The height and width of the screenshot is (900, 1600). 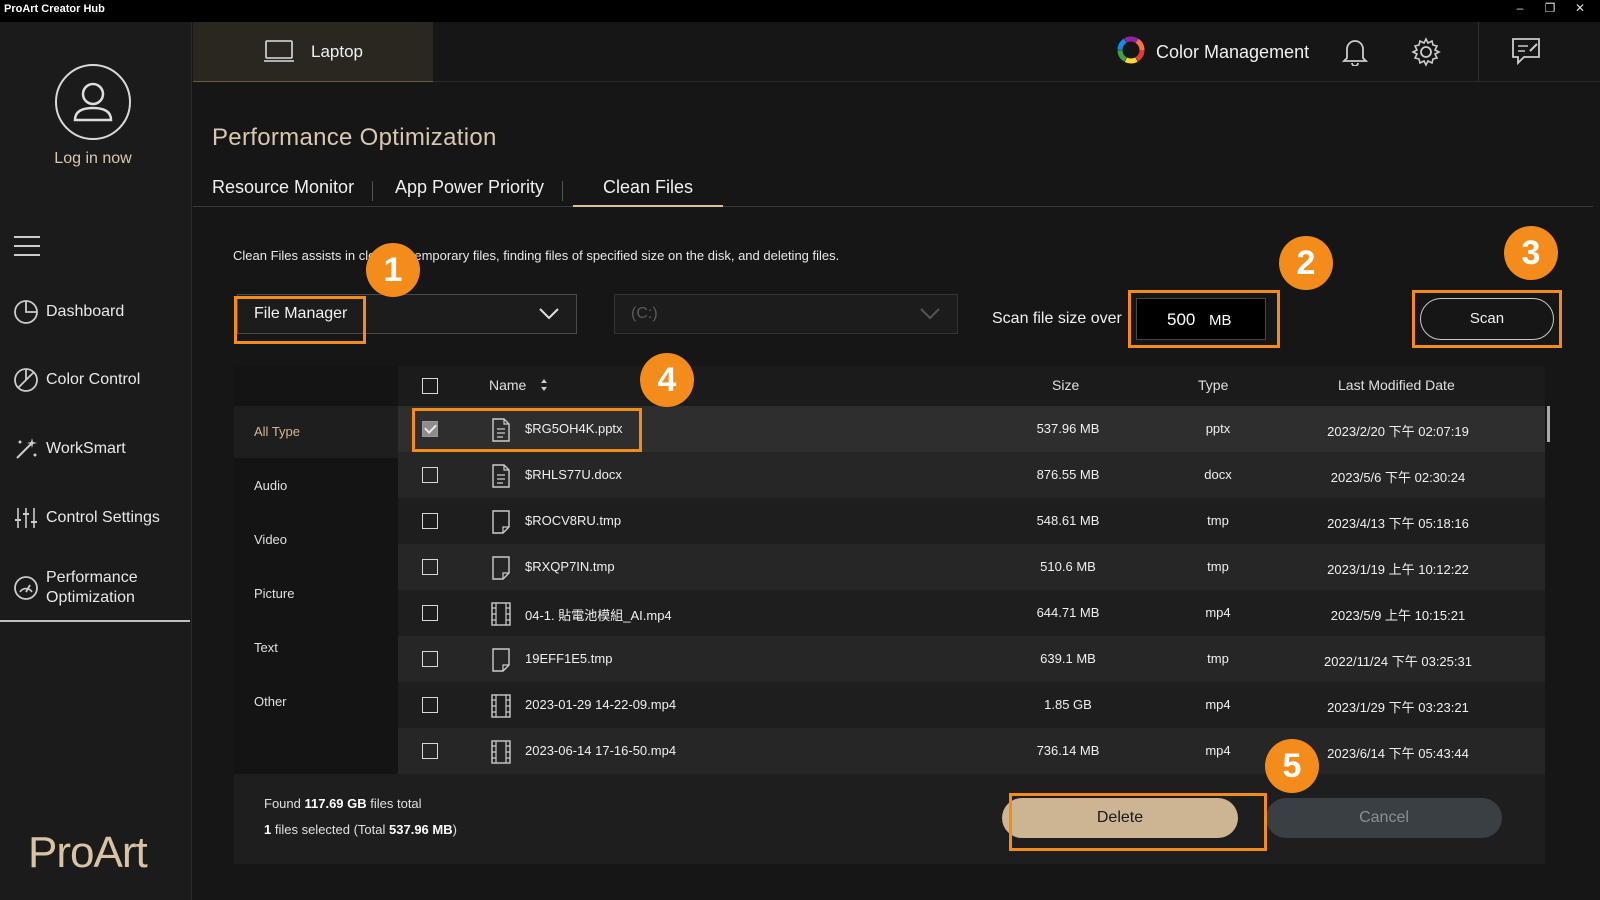 I want to click on callout-badge-3: 3, so click(x=1531, y=253).